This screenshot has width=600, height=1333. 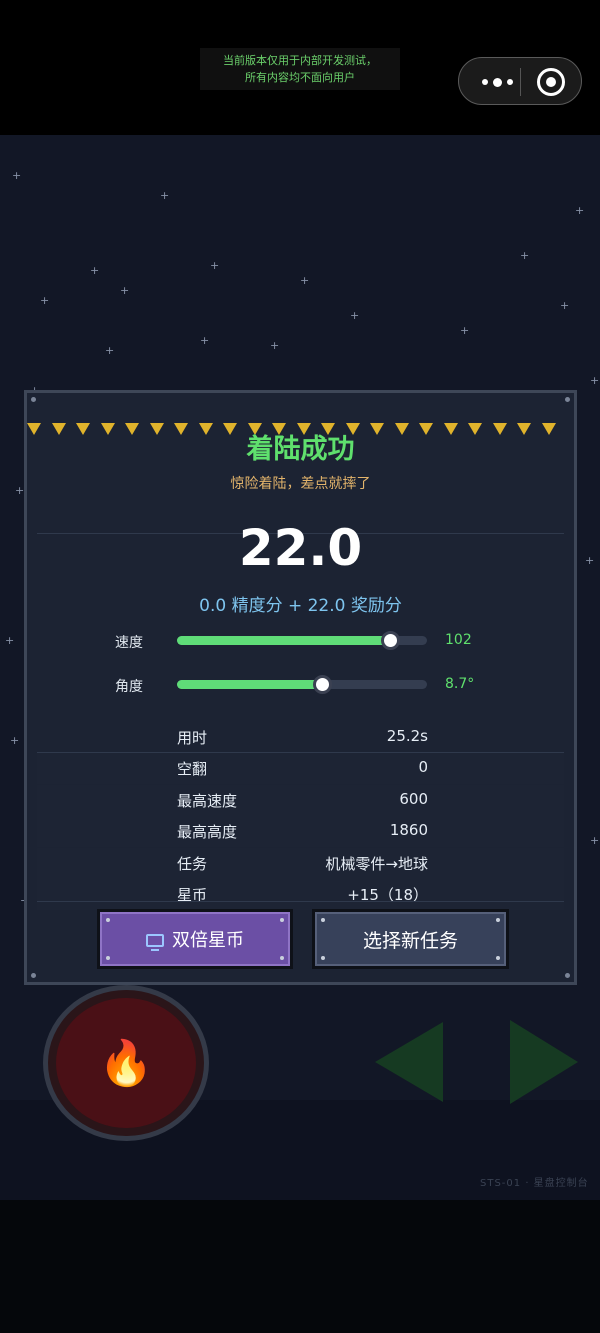 What do you see at coordinates (497, 82) in the screenshot?
I see `more-dots-icon` at bounding box center [497, 82].